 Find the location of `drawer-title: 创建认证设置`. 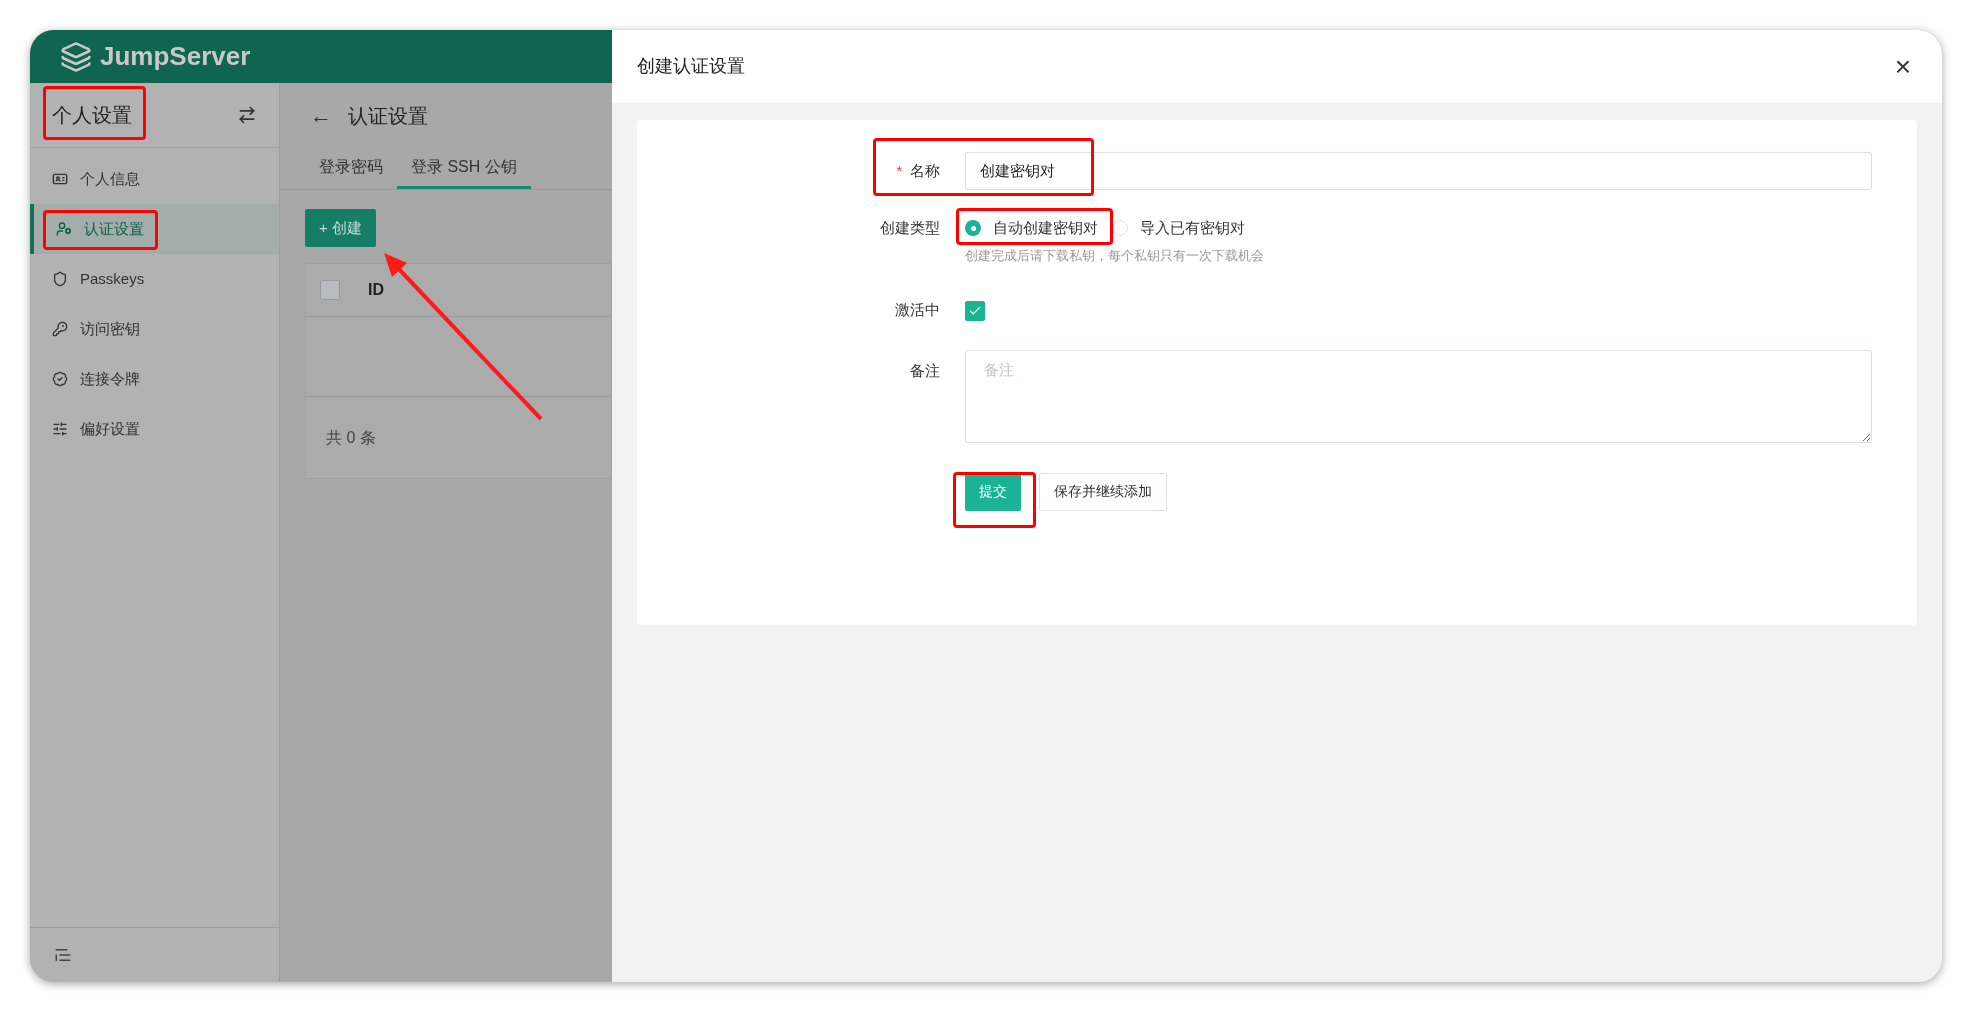

drawer-title: 创建认证设置 is located at coordinates (691, 66).